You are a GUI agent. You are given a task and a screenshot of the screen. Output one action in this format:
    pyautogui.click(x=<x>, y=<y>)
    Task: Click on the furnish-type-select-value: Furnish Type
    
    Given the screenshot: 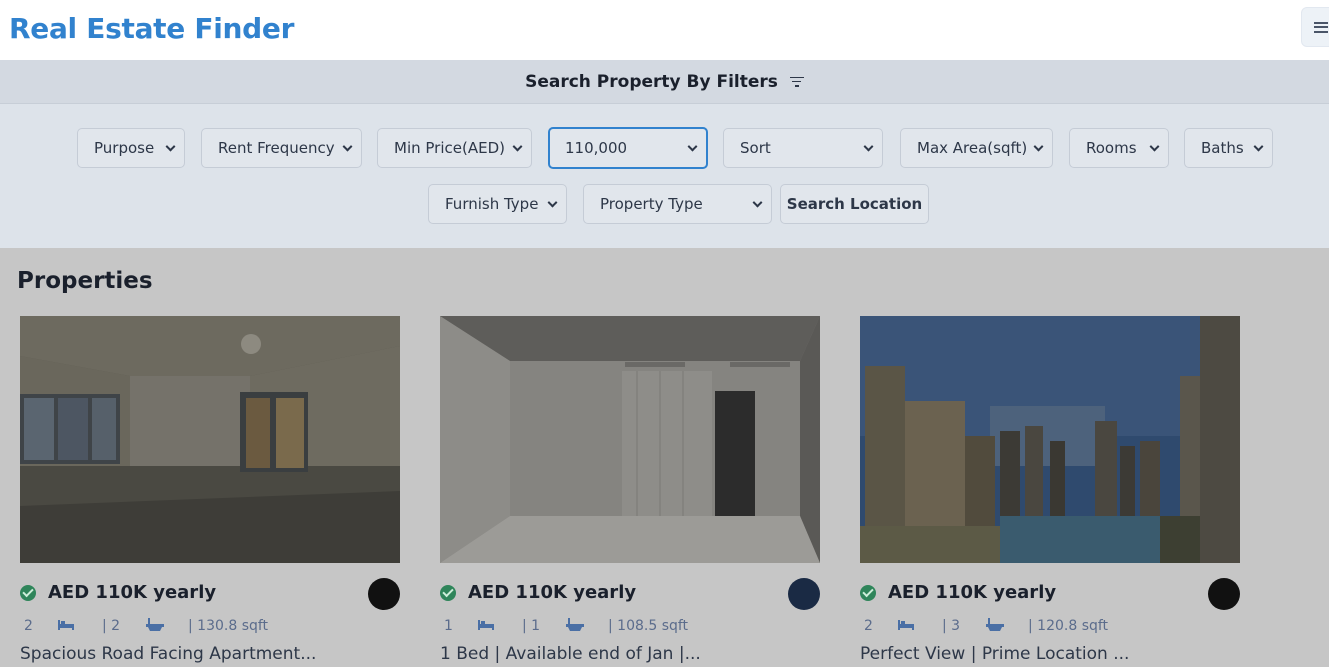 What is the action you would take?
    pyautogui.click(x=492, y=204)
    